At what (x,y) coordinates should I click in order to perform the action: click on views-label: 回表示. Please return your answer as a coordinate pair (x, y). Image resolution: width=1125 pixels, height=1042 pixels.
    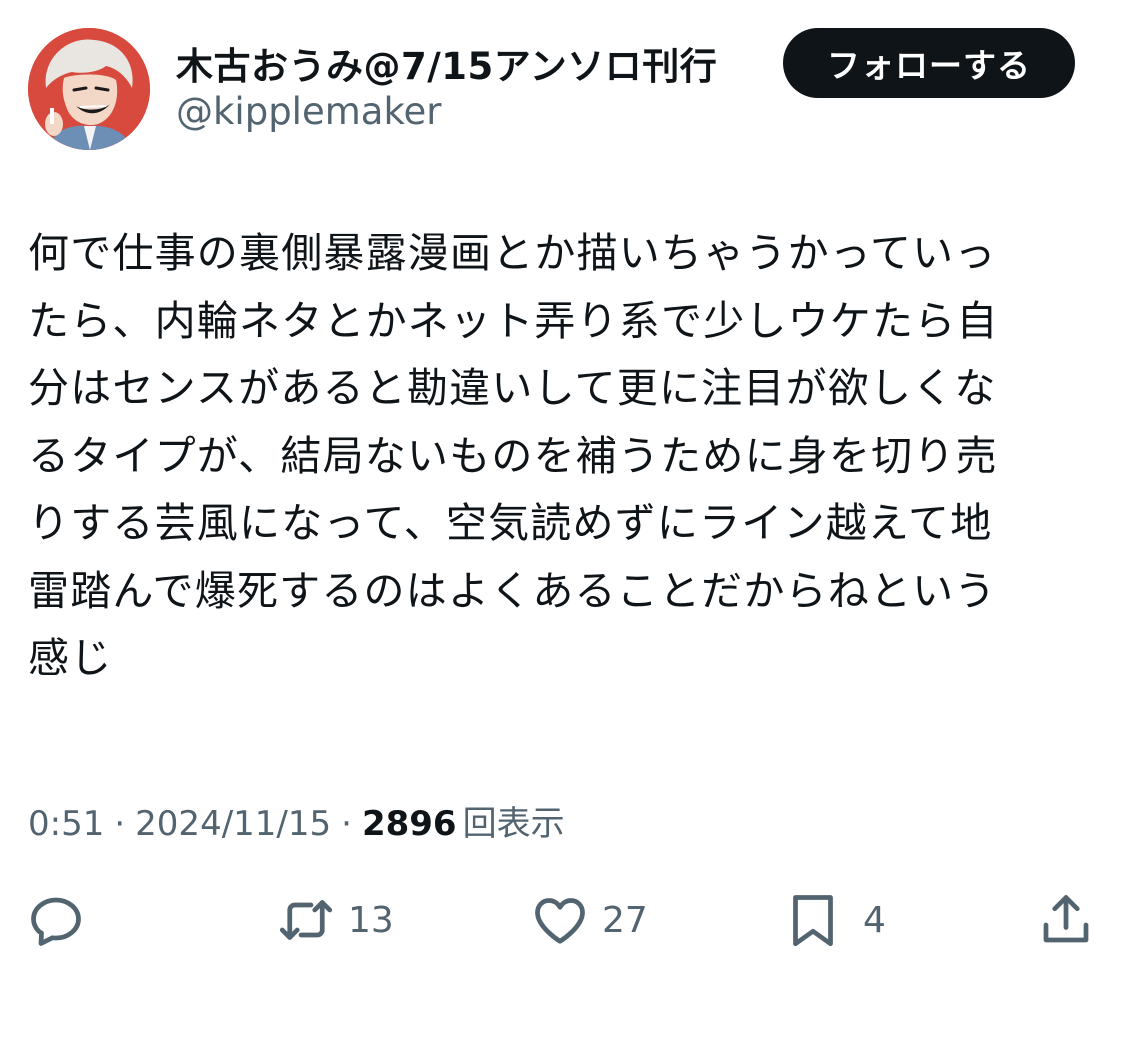
    Looking at the image, I should click on (514, 820).